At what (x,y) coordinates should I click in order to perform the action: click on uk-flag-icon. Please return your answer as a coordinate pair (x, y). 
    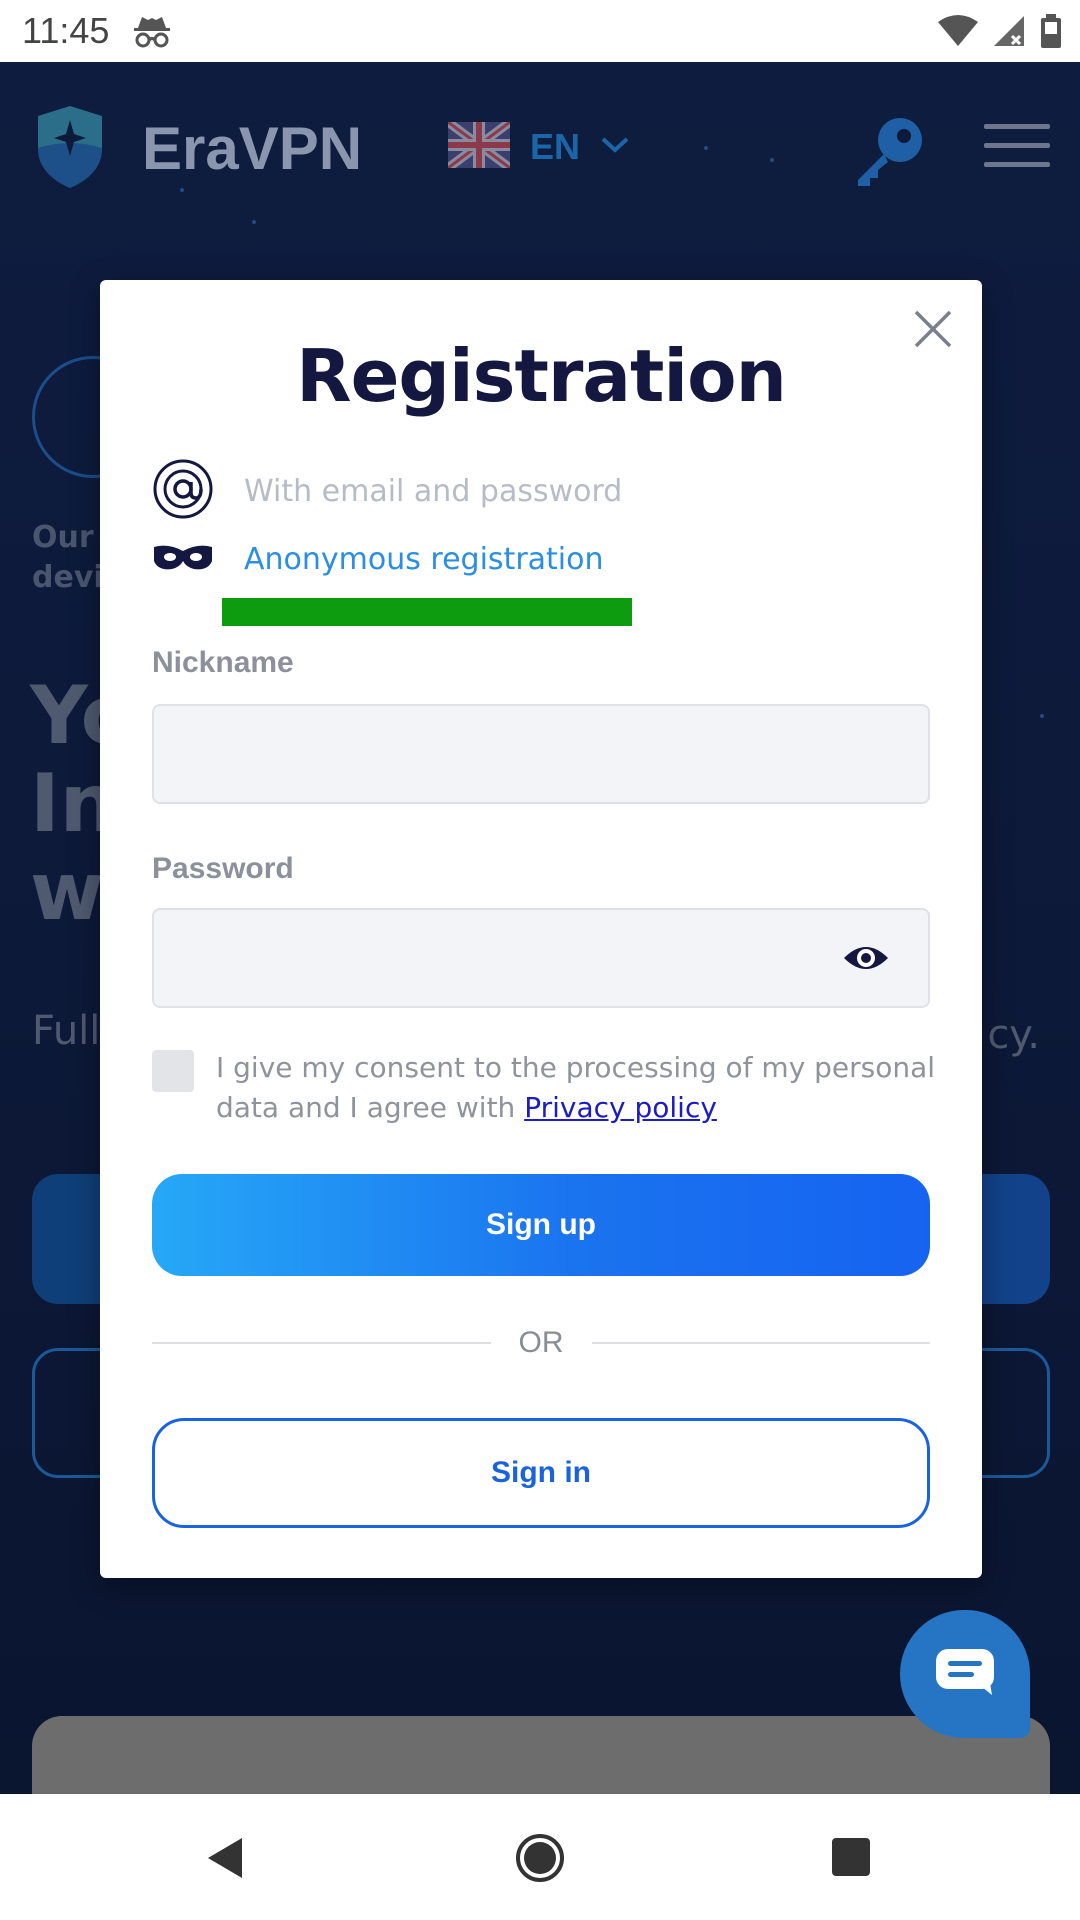
    Looking at the image, I should click on (479, 145).